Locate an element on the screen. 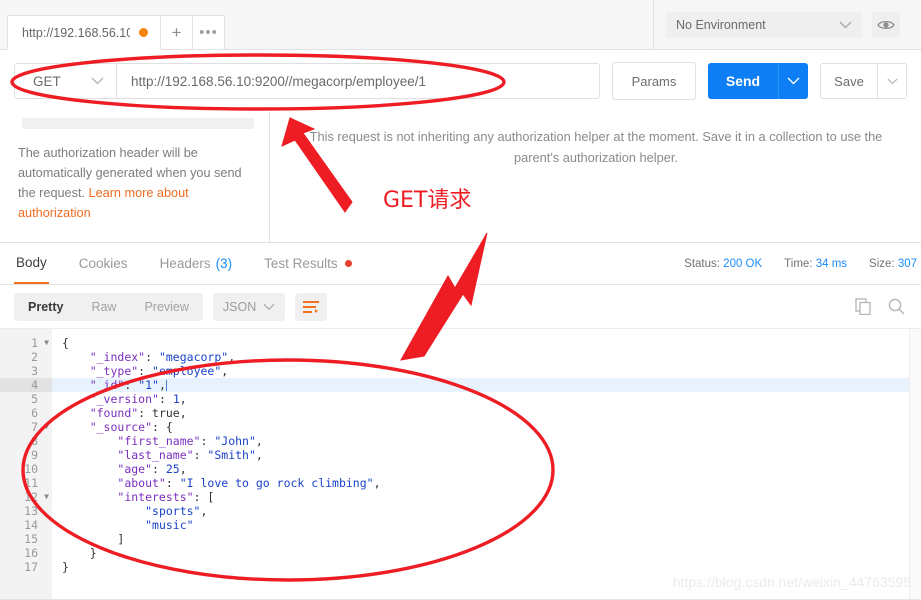 Image resolution: width=921 pixels, height=600 pixels. search-icon is located at coordinates (896, 306).